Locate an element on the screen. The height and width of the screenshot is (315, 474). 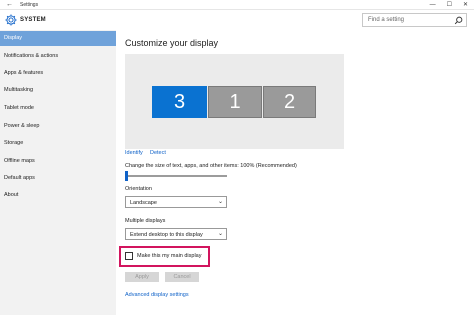
sidebar-item-about: About is located at coordinates (58, 195).